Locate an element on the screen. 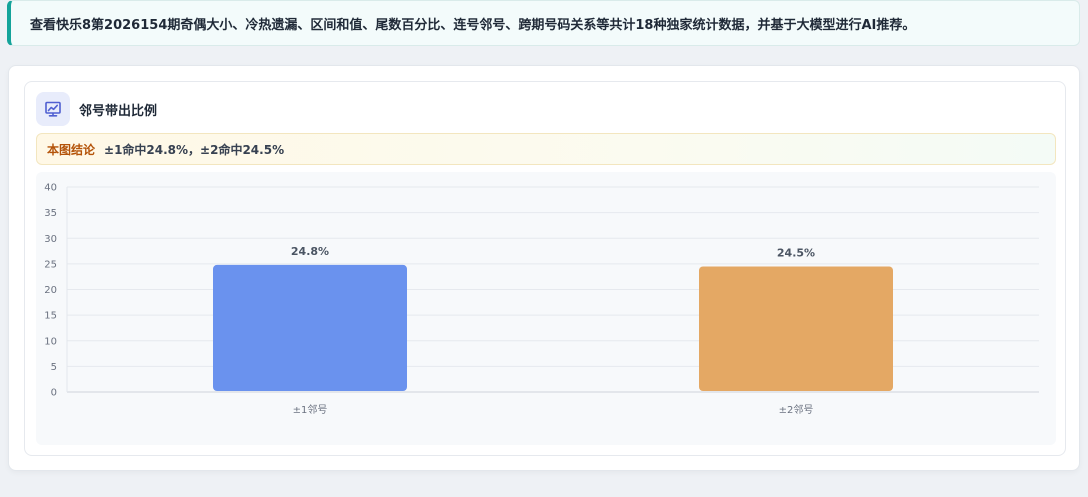  card-title: 邻号带出比例 is located at coordinates (118, 111).